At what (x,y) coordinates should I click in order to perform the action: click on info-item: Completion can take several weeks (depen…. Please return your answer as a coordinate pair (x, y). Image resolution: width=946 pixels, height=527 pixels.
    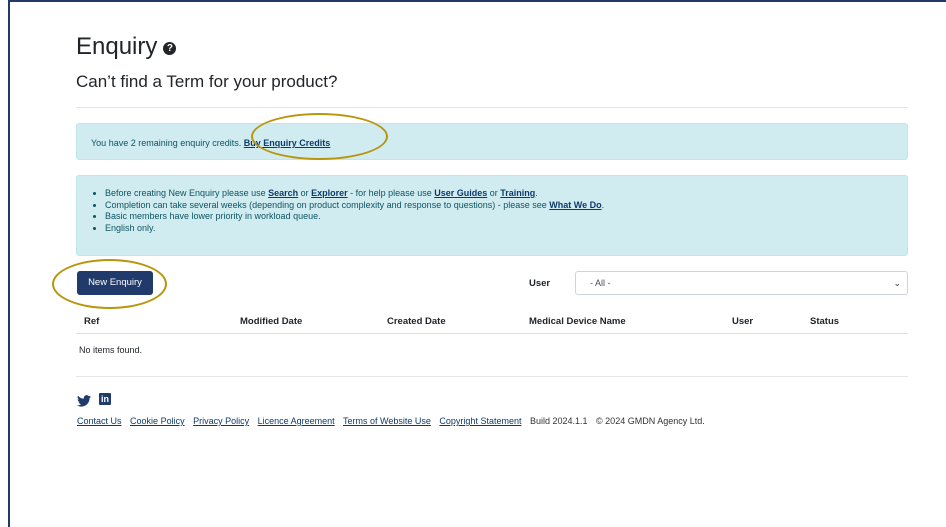
    Looking at the image, I should click on (354, 206).